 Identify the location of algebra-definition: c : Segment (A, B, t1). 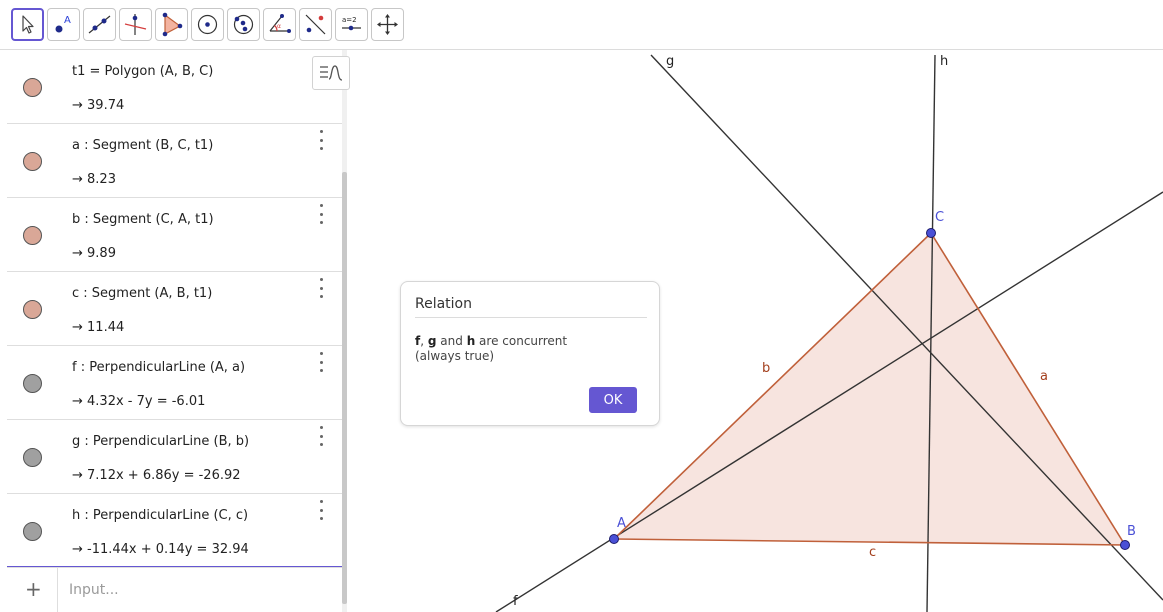
(142, 293).